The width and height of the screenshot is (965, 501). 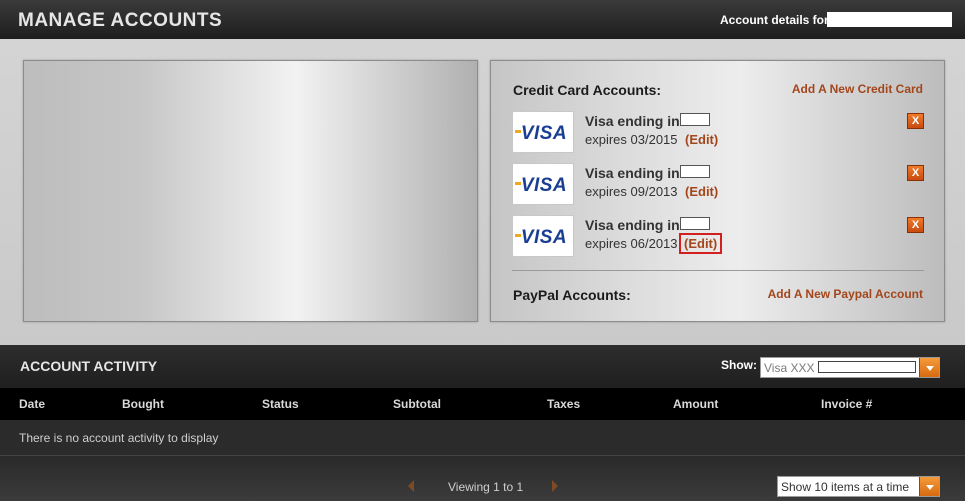 I want to click on empty-activity-message: There is no account activity to display, so click(x=119, y=438).